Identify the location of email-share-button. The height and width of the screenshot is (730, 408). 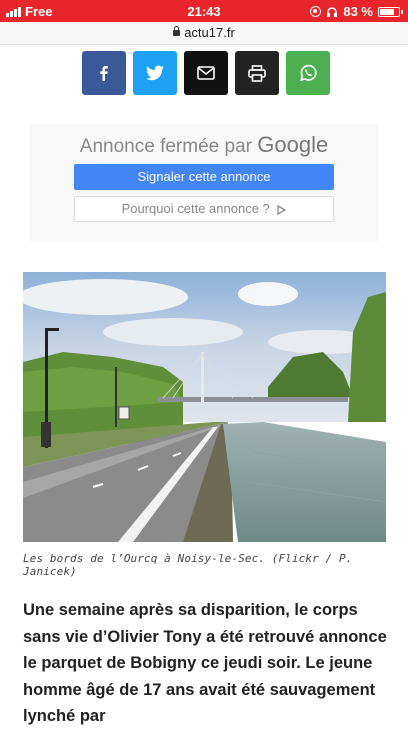
(206, 73).